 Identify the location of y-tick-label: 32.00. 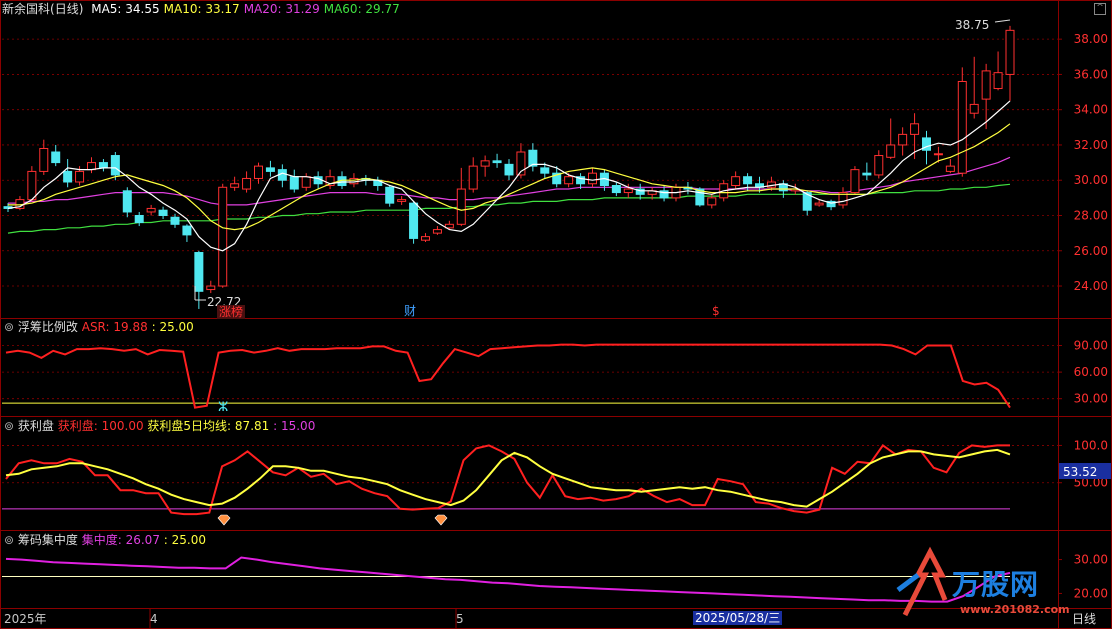
(1091, 145).